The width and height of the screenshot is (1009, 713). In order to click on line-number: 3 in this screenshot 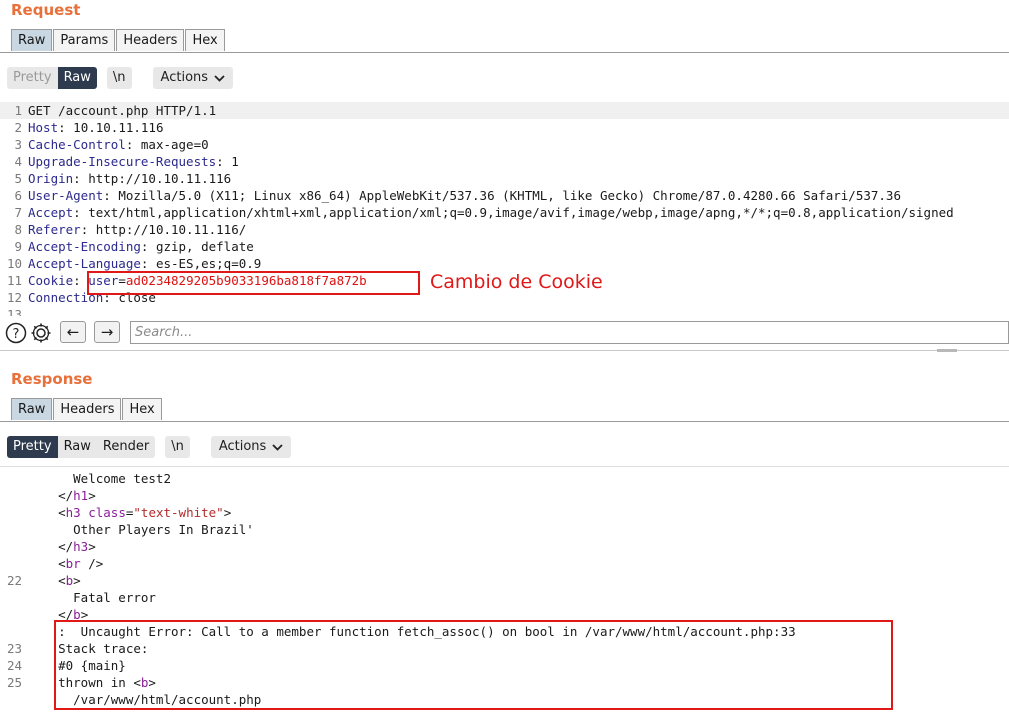, I will do `click(18, 144)`.